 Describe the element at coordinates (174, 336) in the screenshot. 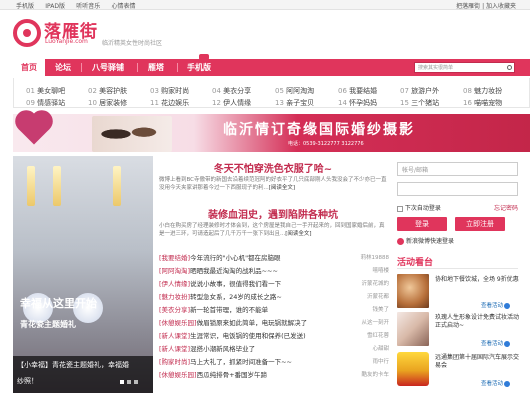

I see `list-category: [新人课堂]` at that location.